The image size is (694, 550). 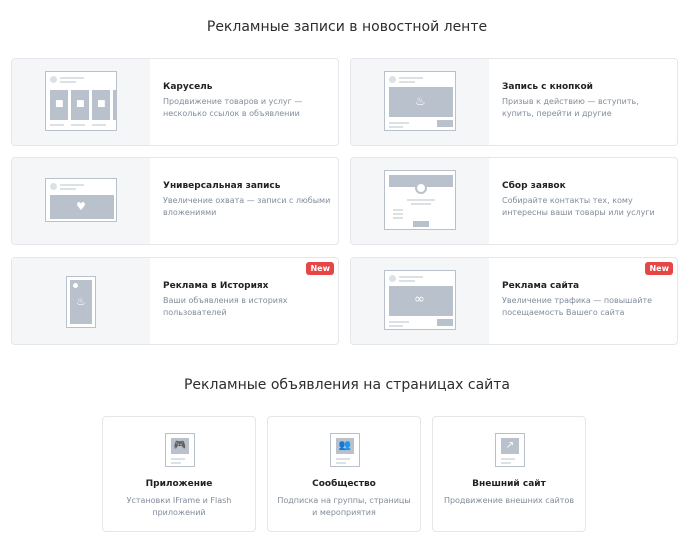 I want to click on feed-section-title: Рекламные записи в новостной ленте, so click(x=347, y=27).